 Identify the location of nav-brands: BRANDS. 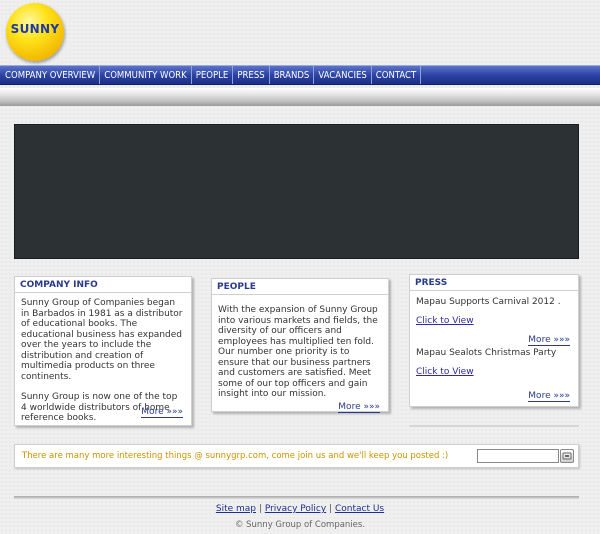
(292, 75).